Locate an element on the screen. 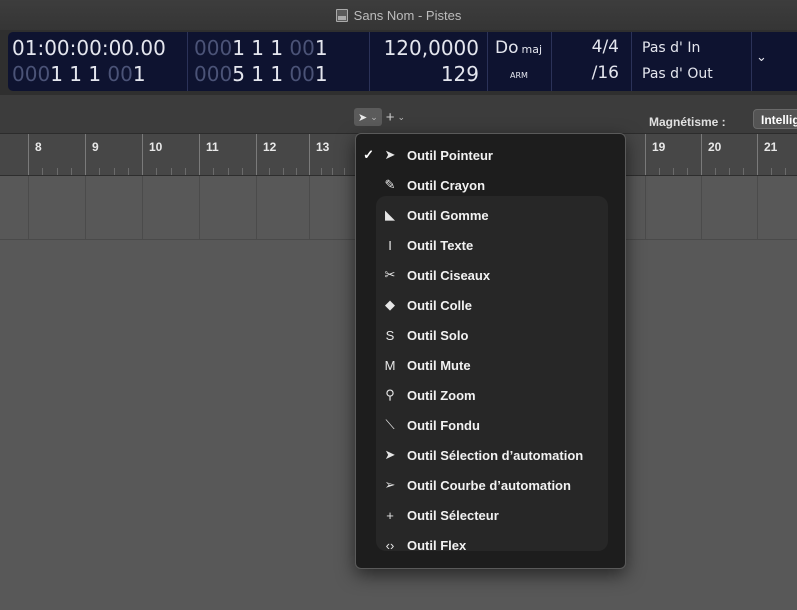 The image size is (797, 610). ruler-bar-number: 9 is located at coordinates (95, 147).